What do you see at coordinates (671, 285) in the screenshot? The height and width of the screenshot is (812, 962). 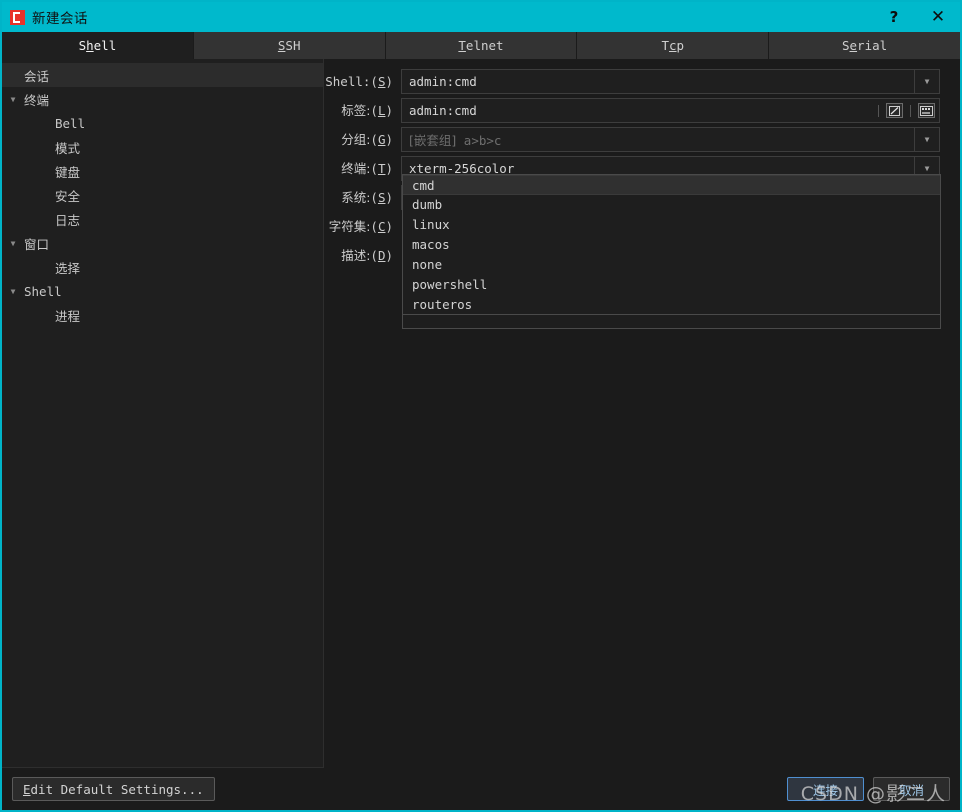 I see `dropdown-option: powershell` at bounding box center [671, 285].